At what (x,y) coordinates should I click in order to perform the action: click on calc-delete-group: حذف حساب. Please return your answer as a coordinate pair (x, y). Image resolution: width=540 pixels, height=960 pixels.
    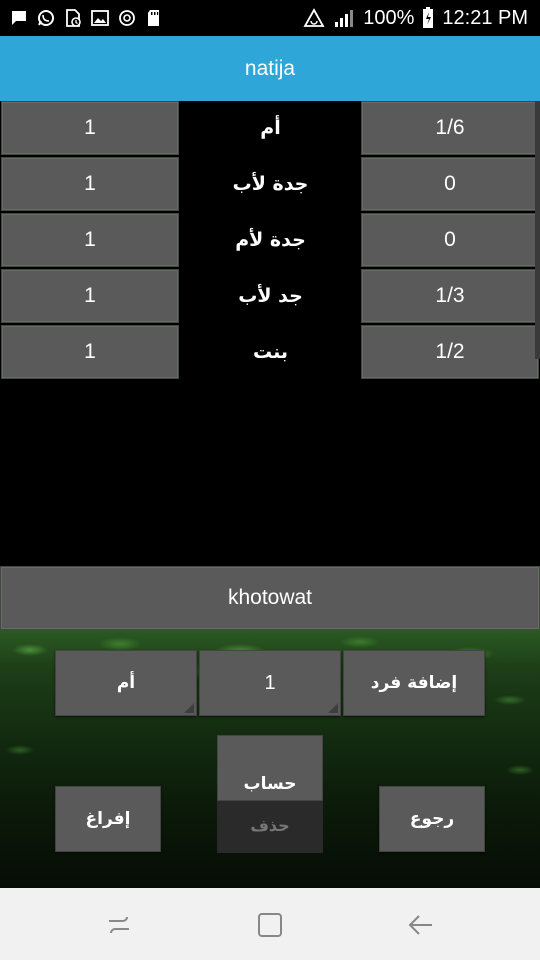
    Looking at the image, I should click on (270, 794).